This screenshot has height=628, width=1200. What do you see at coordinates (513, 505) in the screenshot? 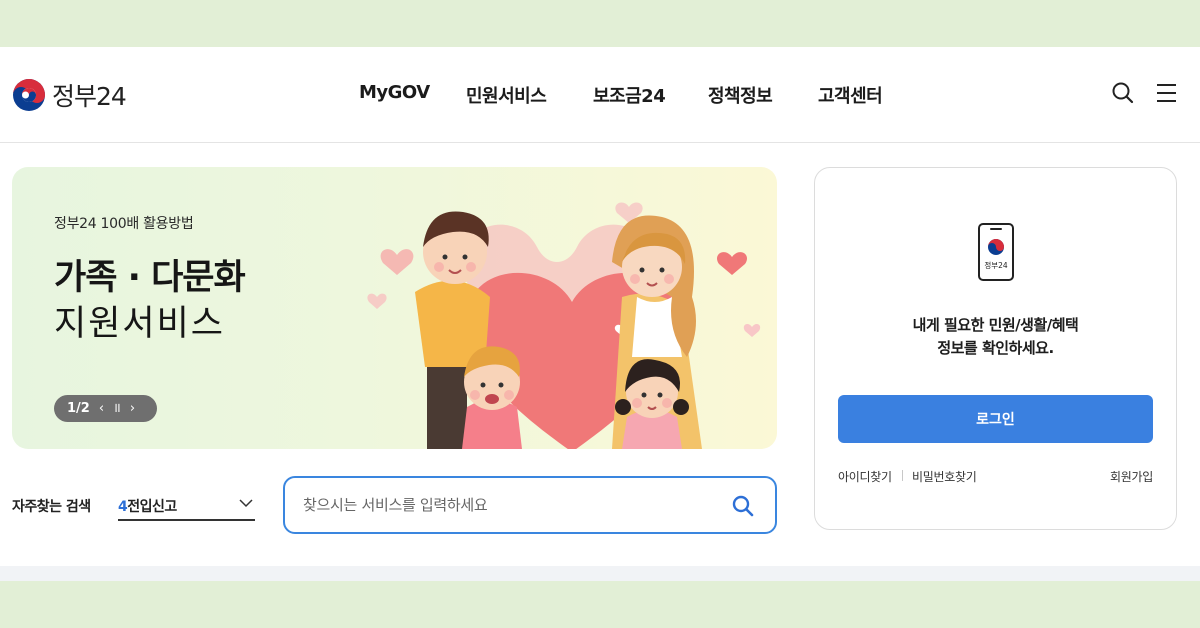
I see `service-search-input` at bounding box center [513, 505].